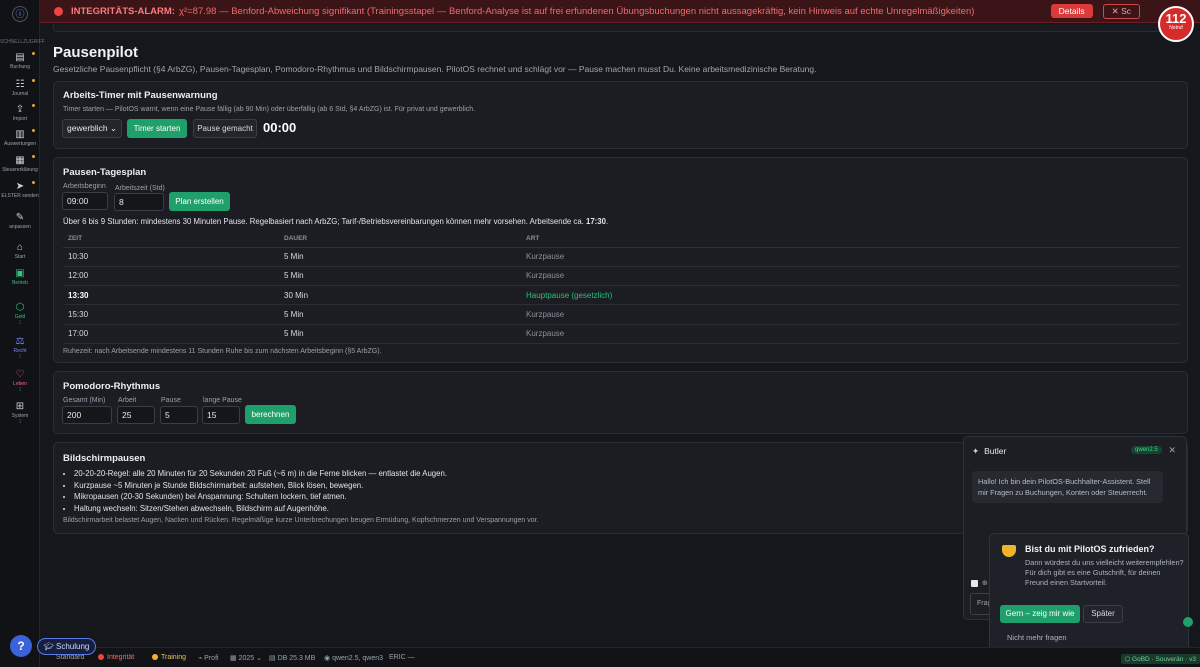  What do you see at coordinates (20, 413) in the screenshot?
I see `sidebar-section-system: ⊞ System 1` at bounding box center [20, 413].